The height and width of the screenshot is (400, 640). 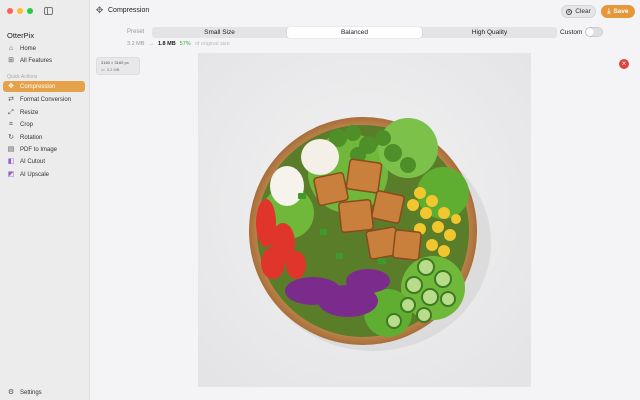 I want to click on sidebar-item-label: Home, so click(x=28, y=48).